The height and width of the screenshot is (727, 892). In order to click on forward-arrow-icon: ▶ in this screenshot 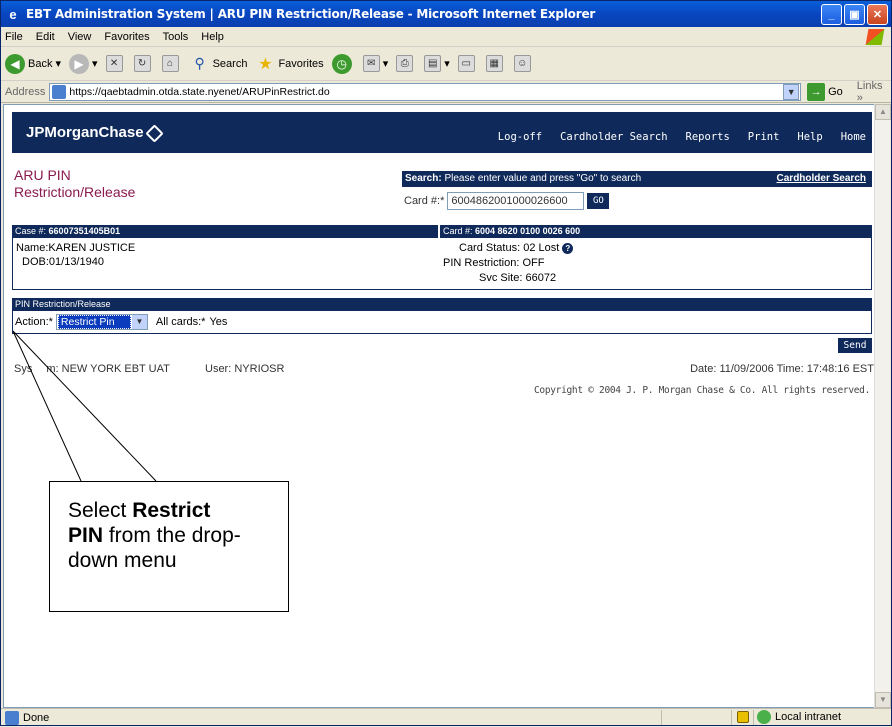, I will do `click(79, 63)`.